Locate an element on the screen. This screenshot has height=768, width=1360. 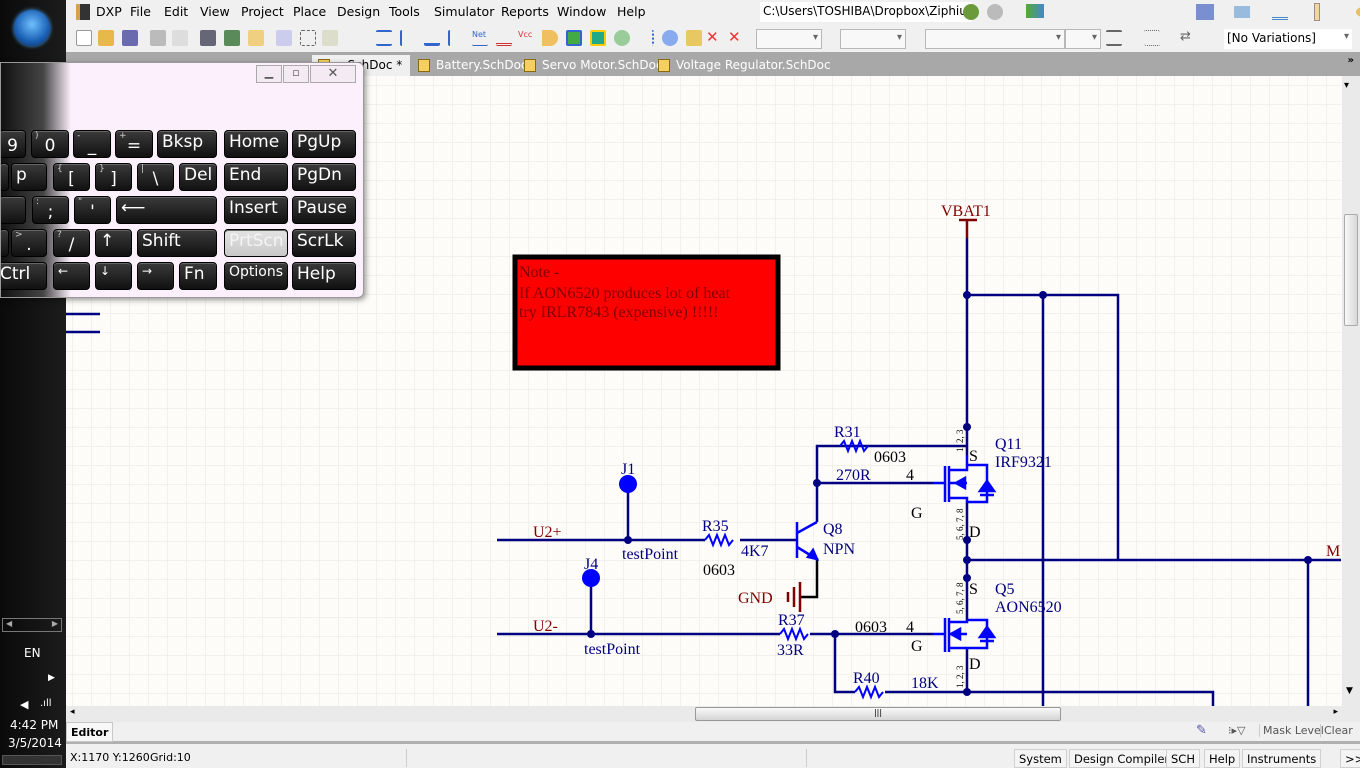
size-combo is located at coordinates (873, 39).